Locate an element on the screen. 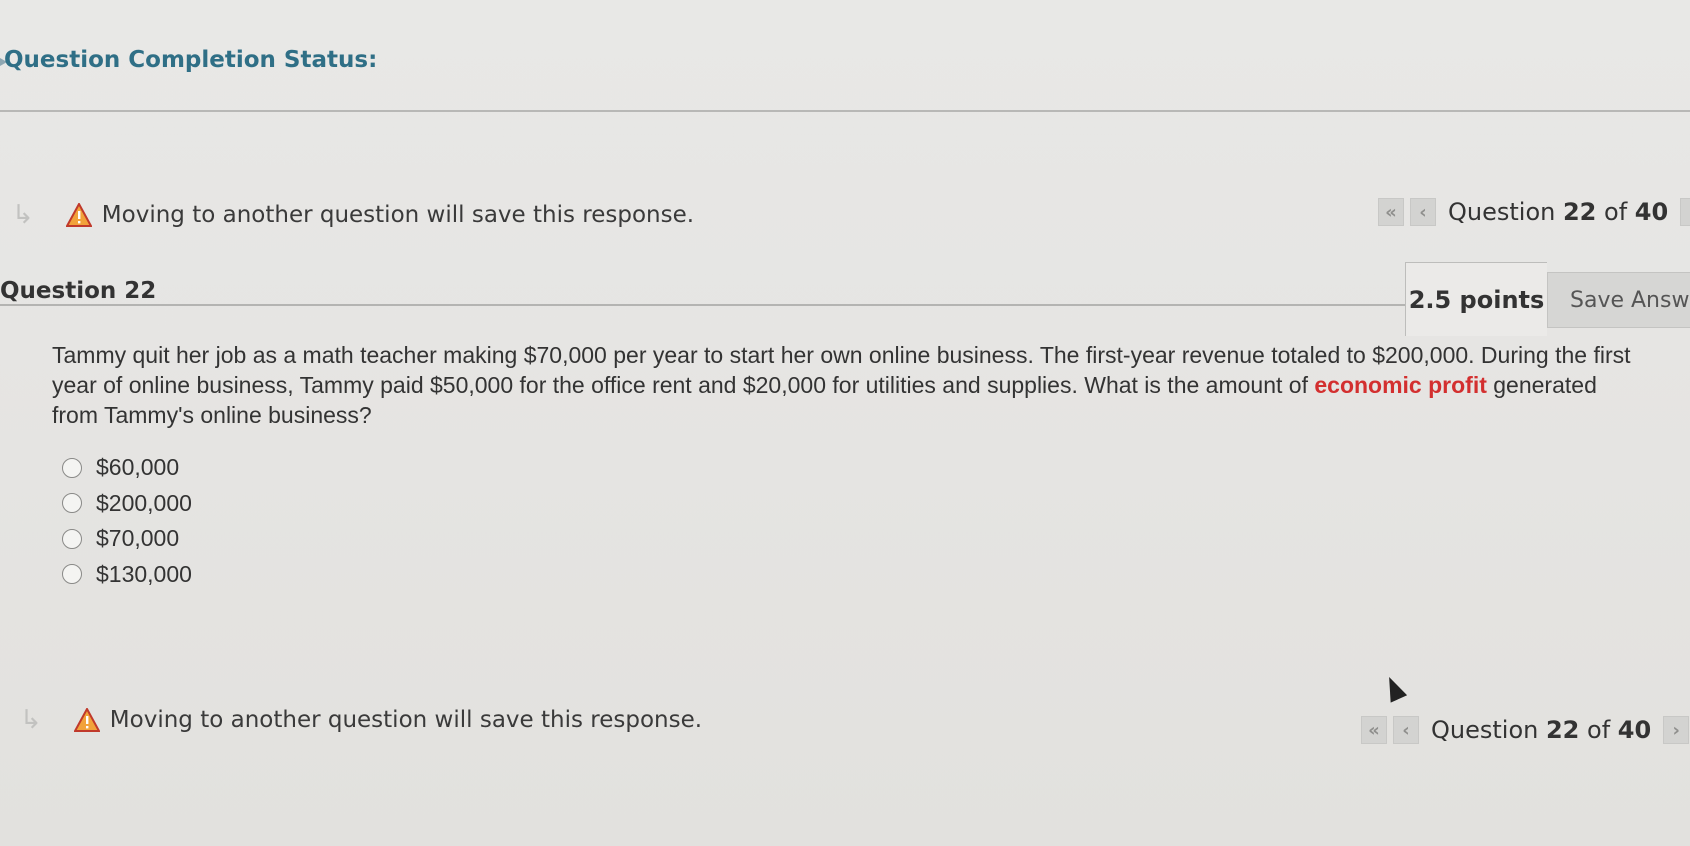 This screenshot has width=1690, height=846. question-nav-bottom: « ‹ Question 22 of 40 › » is located at coordinates (1525, 730).